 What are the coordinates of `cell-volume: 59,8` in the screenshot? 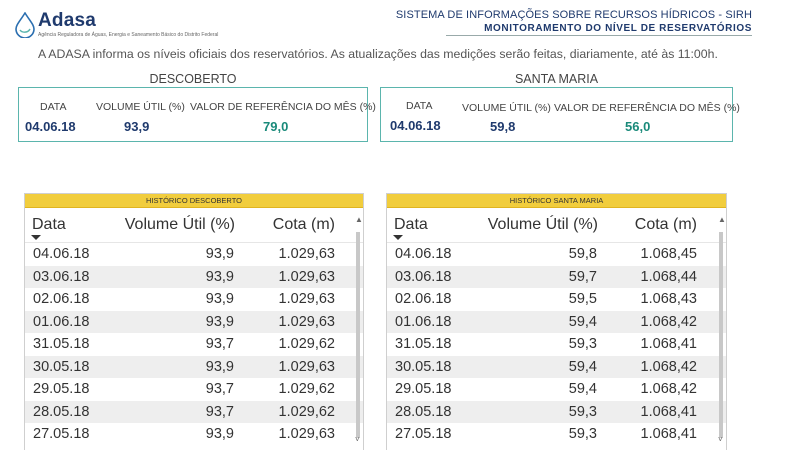 It's located at (582, 254).